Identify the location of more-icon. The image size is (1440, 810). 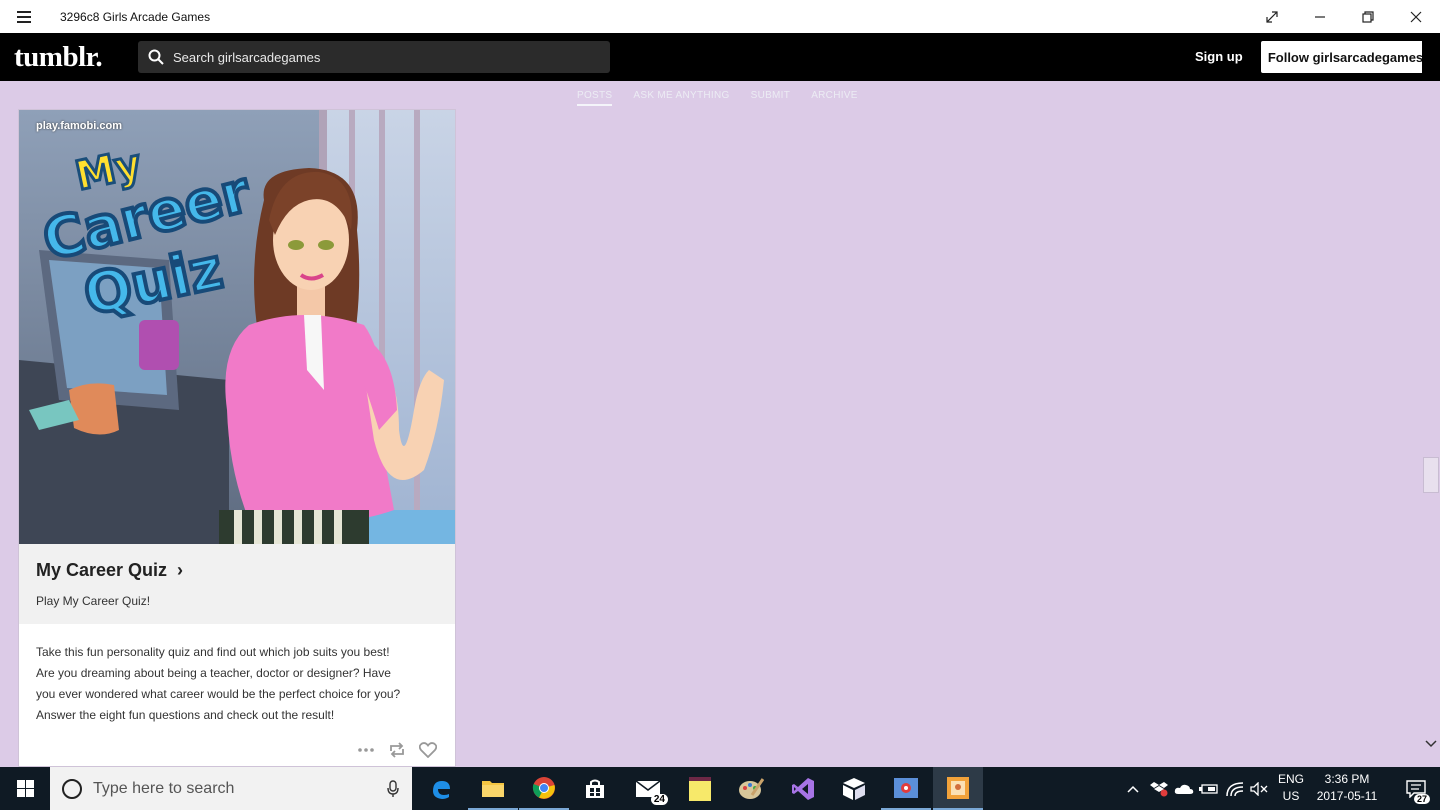
(366, 750).